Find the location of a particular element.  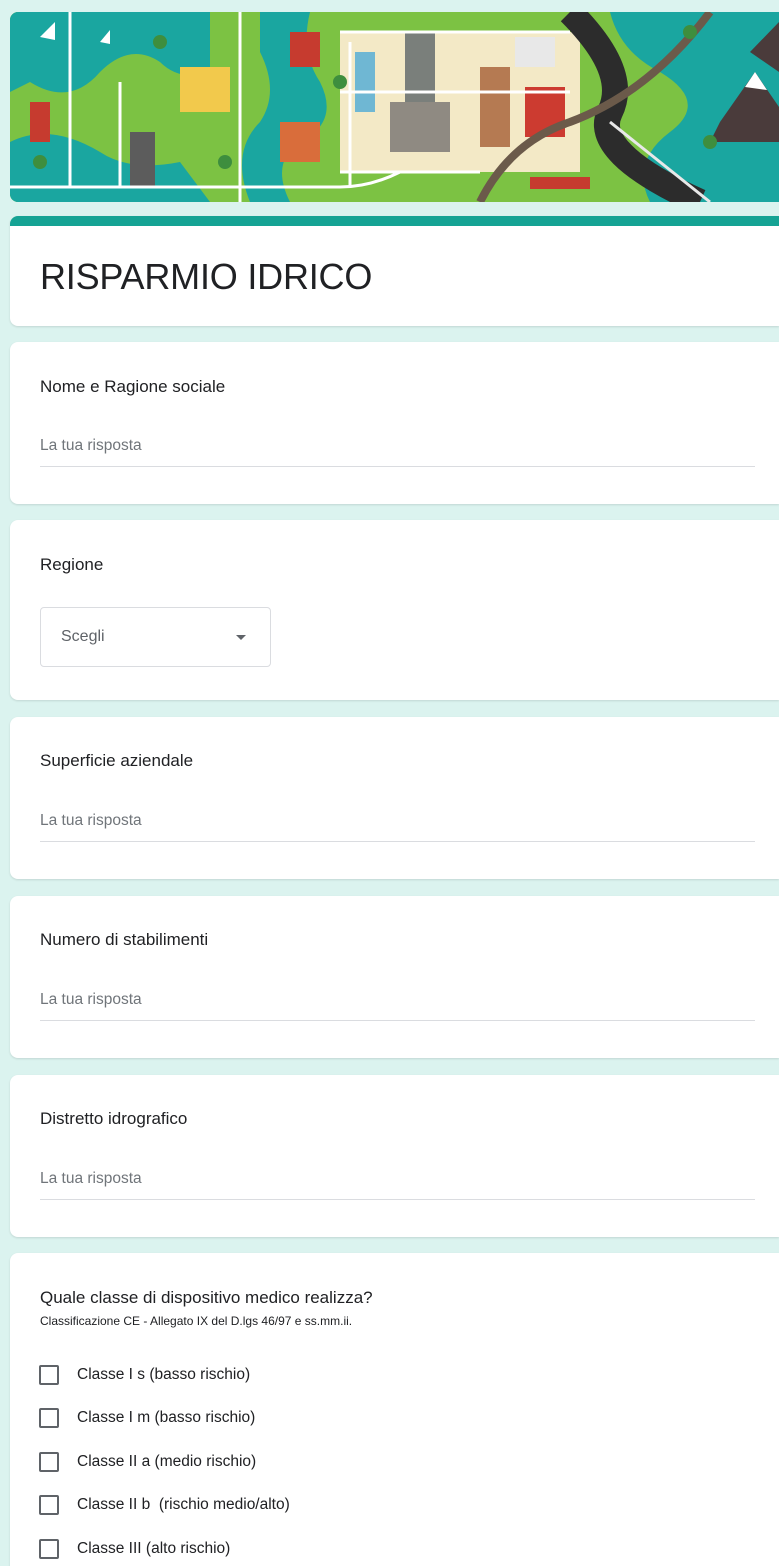

regione-dropdown: Scegli is located at coordinates (155, 637).